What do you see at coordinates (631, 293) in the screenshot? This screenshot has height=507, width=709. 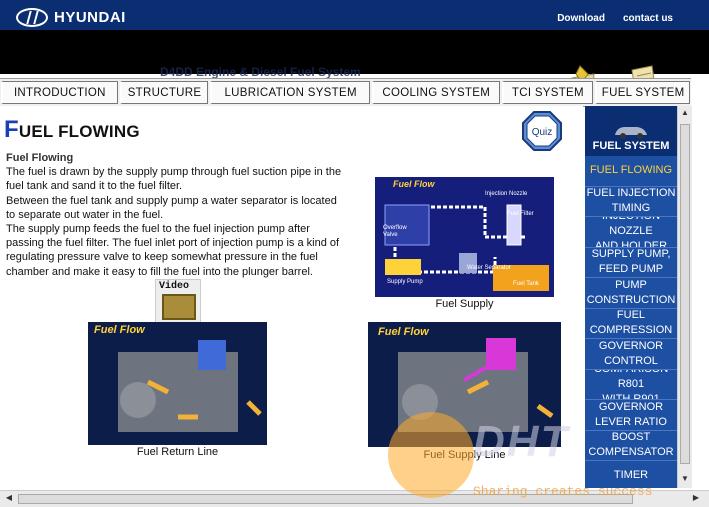 I see `sidebar-item-pump-construction: PUMP CONSTRUCTION` at bounding box center [631, 293].